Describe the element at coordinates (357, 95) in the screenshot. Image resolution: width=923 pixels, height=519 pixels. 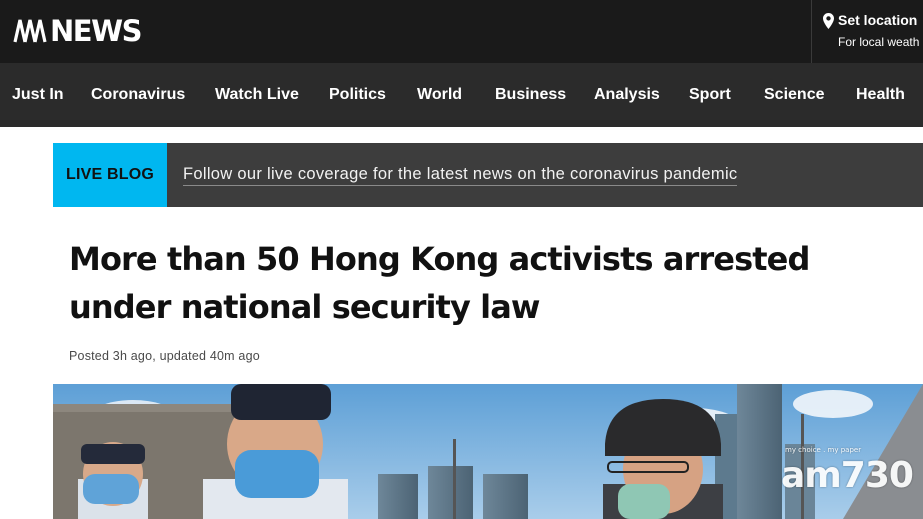
I see `nav-item-politics: Politics` at that location.